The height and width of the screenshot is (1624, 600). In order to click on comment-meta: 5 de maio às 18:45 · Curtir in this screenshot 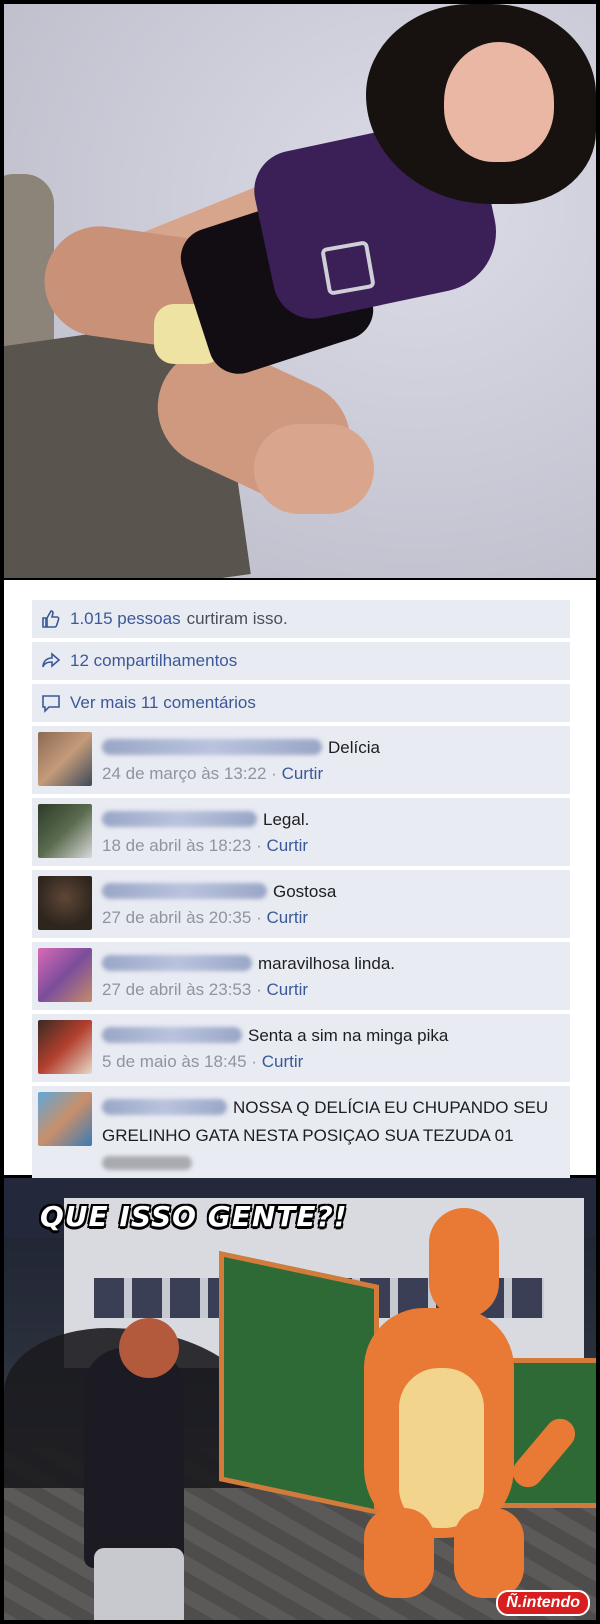, I will do `click(203, 1061)`.